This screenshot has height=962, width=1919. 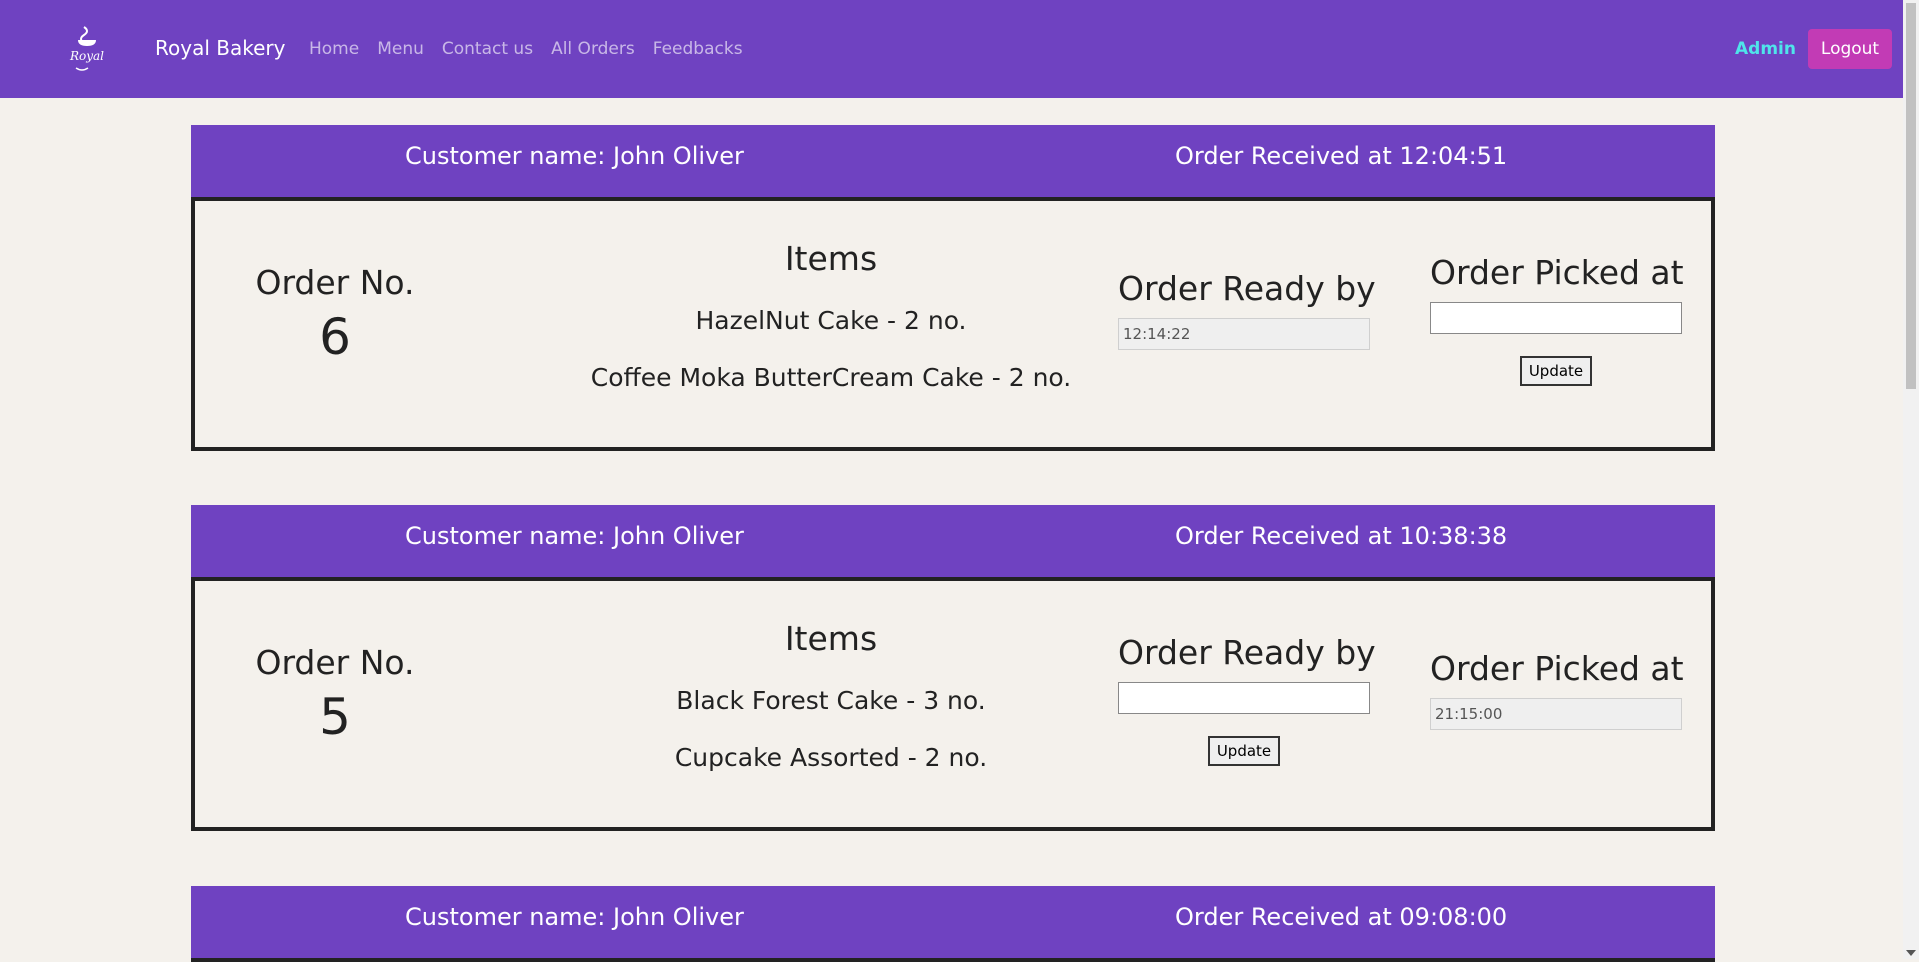 What do you see at coordinates (1341, 917) in the screenshot?
I see `order-received-time: Order Received at 09:08:00` at bounding box center [1341, 917].